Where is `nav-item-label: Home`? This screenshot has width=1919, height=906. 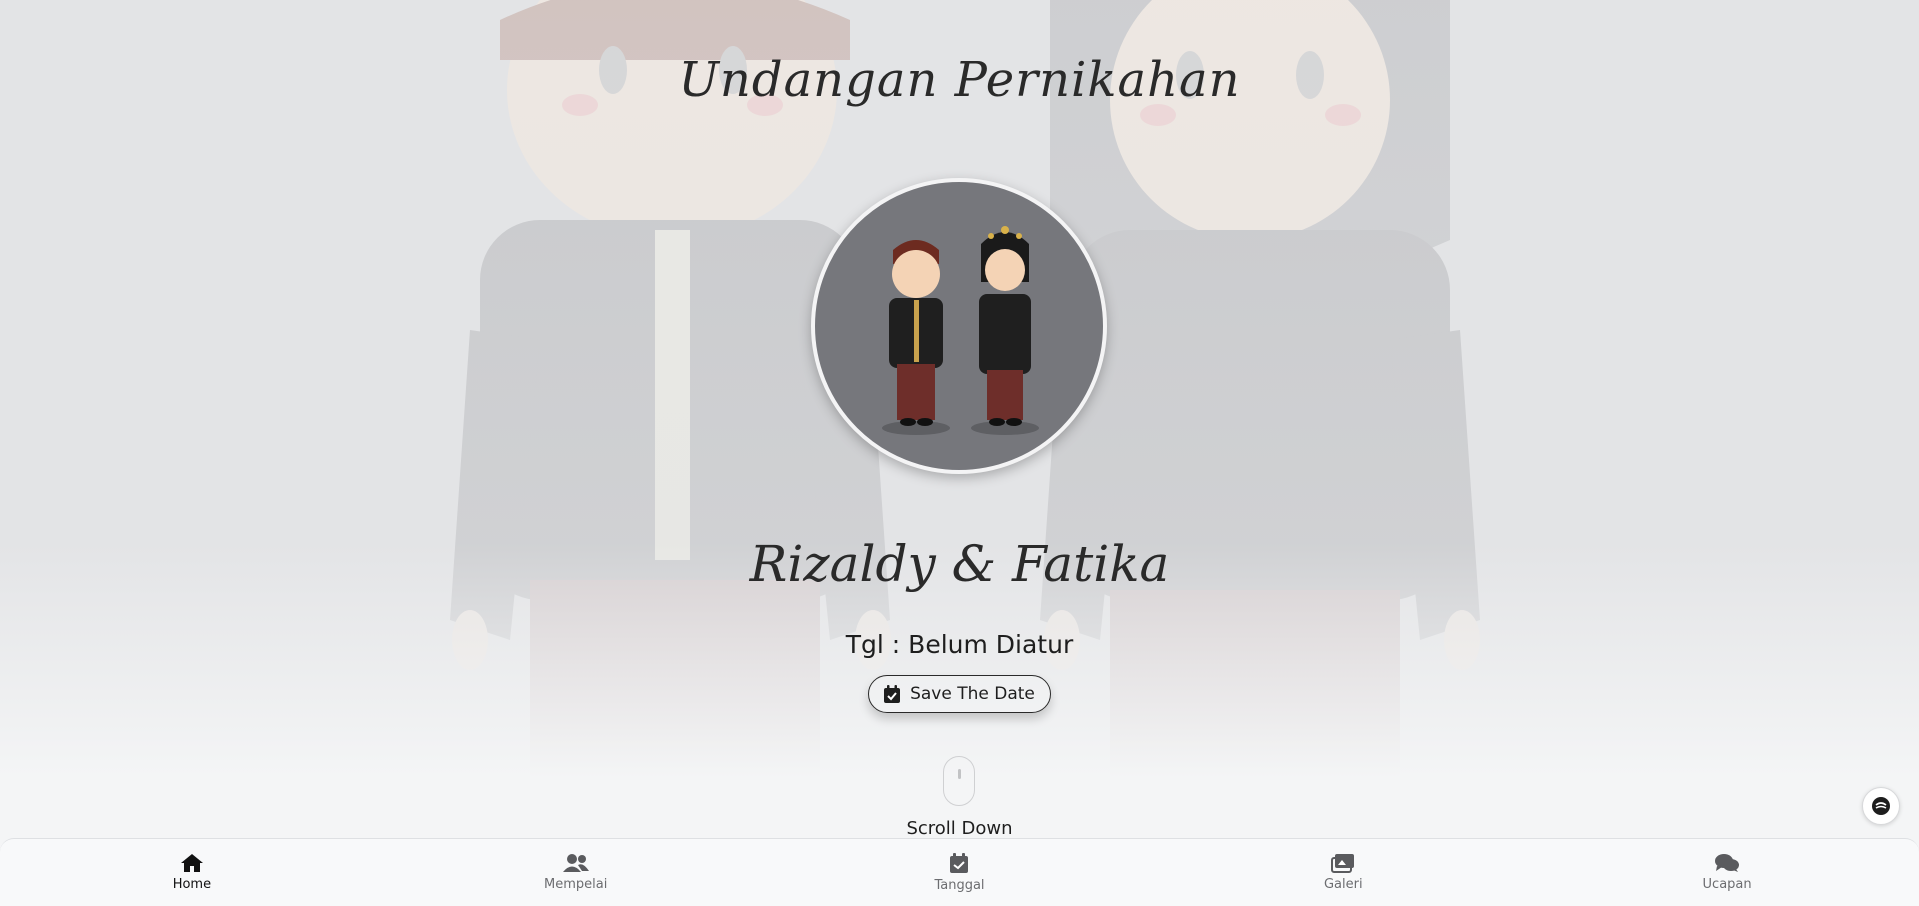 nav-item-label: Home is located at coordinates (192, 884).